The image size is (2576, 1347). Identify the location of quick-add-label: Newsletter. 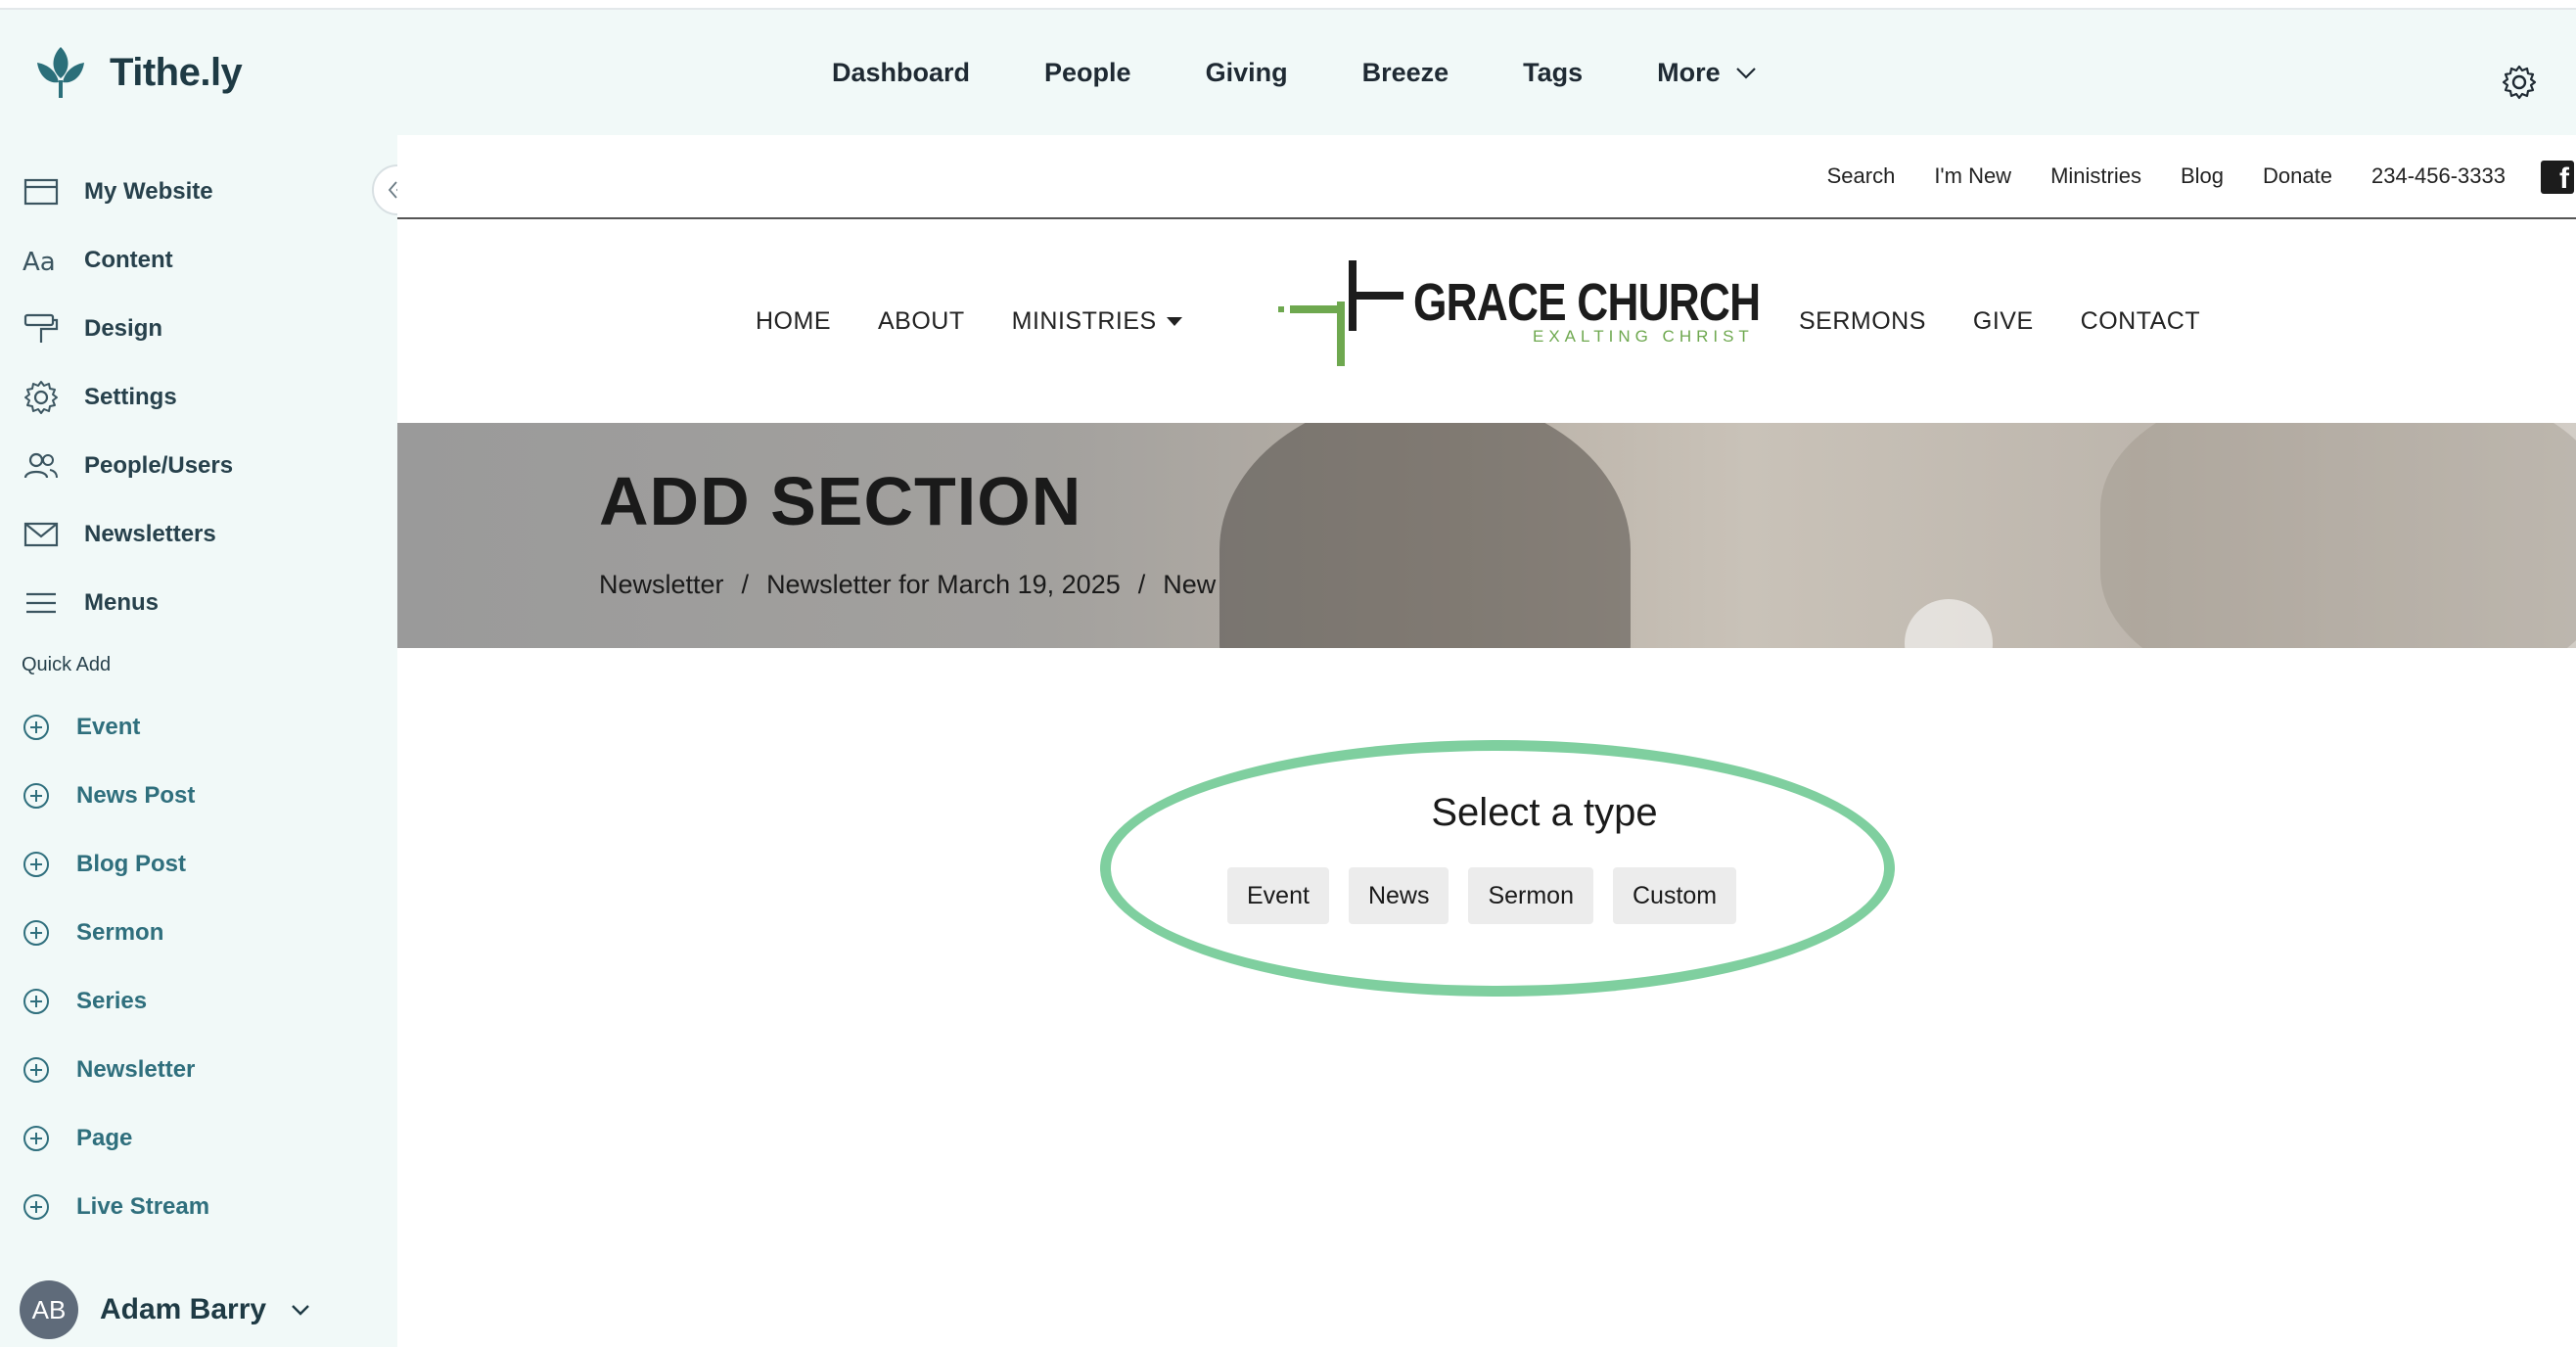
(136, 1069).